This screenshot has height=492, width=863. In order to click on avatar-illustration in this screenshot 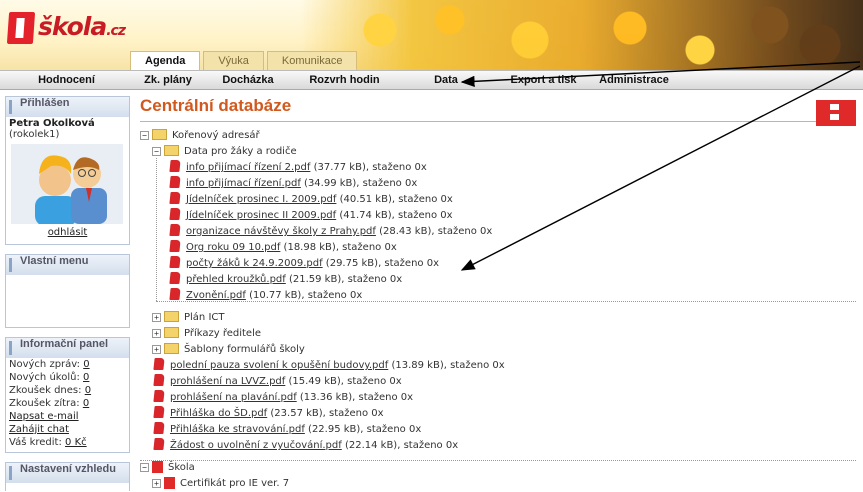, I will do `click(71, 189)`.